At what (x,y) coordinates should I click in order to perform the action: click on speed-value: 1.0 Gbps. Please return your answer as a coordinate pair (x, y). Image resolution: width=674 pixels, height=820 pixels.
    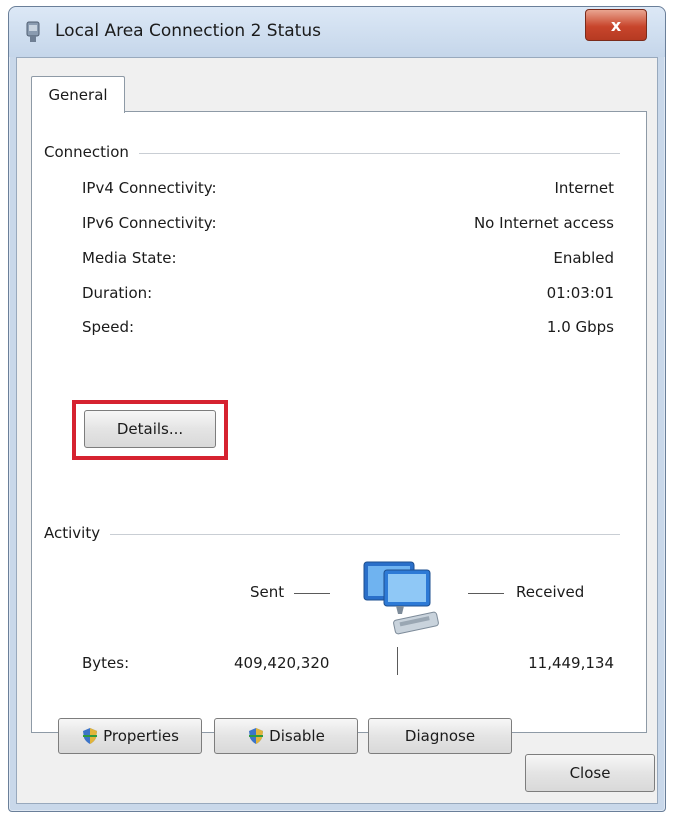
    Looking at the image, I should click on (580, 327).